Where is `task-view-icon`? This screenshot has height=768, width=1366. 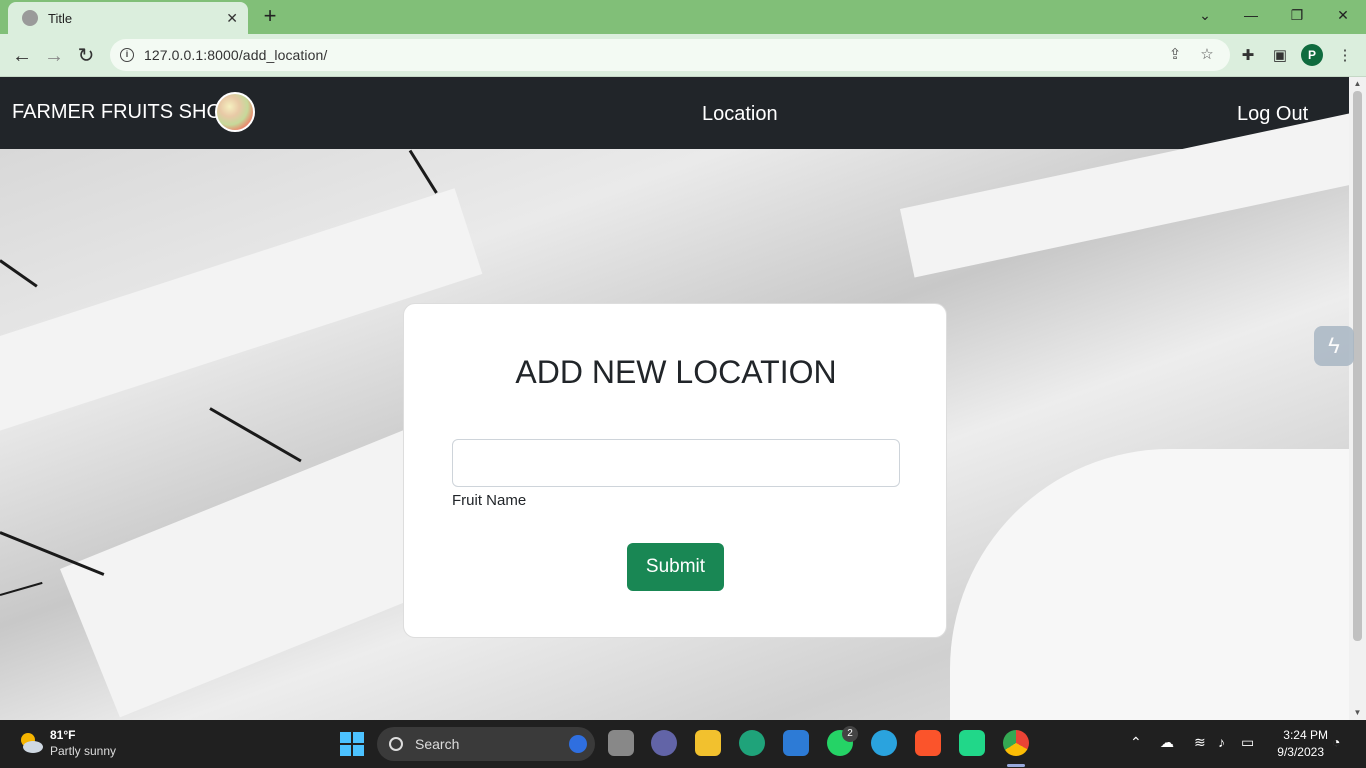 task-view-icon is located at coordinates (621, 743).